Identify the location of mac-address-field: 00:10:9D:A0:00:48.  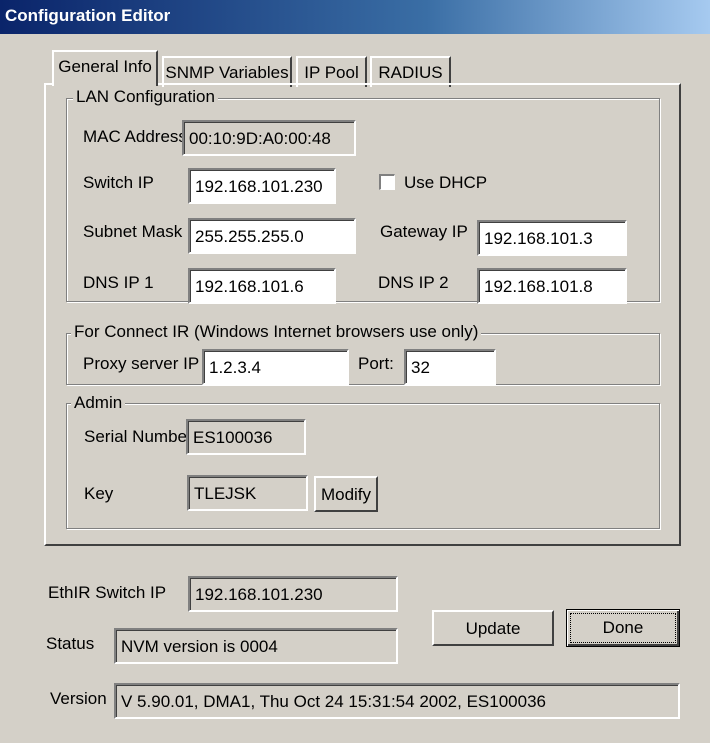
(269, 138).